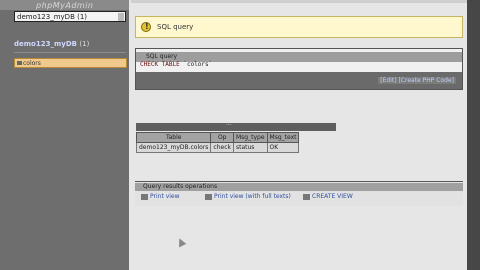  What do you see at coordinates (146, 27) in the screenshot?
I see `warning-icon` at bounding box center [146, 27].